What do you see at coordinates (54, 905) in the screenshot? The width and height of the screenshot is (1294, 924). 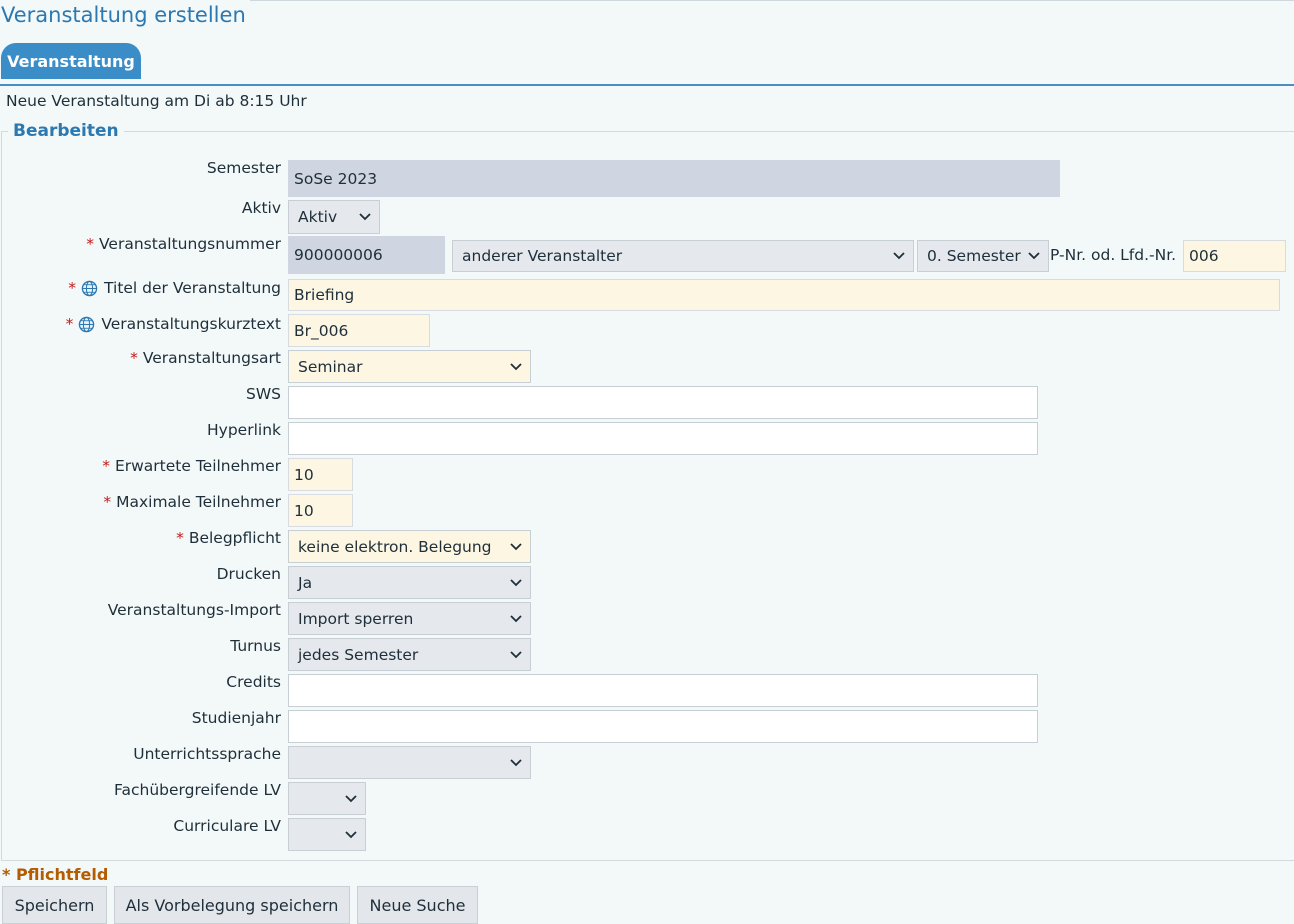 I see `save-button: Speichern` at bounding box center [54, 905].